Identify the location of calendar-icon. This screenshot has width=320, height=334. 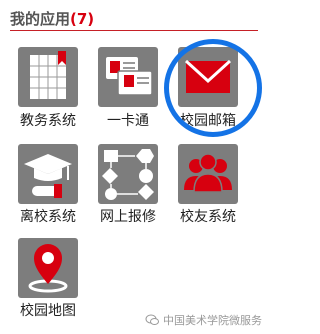
(48, 77).